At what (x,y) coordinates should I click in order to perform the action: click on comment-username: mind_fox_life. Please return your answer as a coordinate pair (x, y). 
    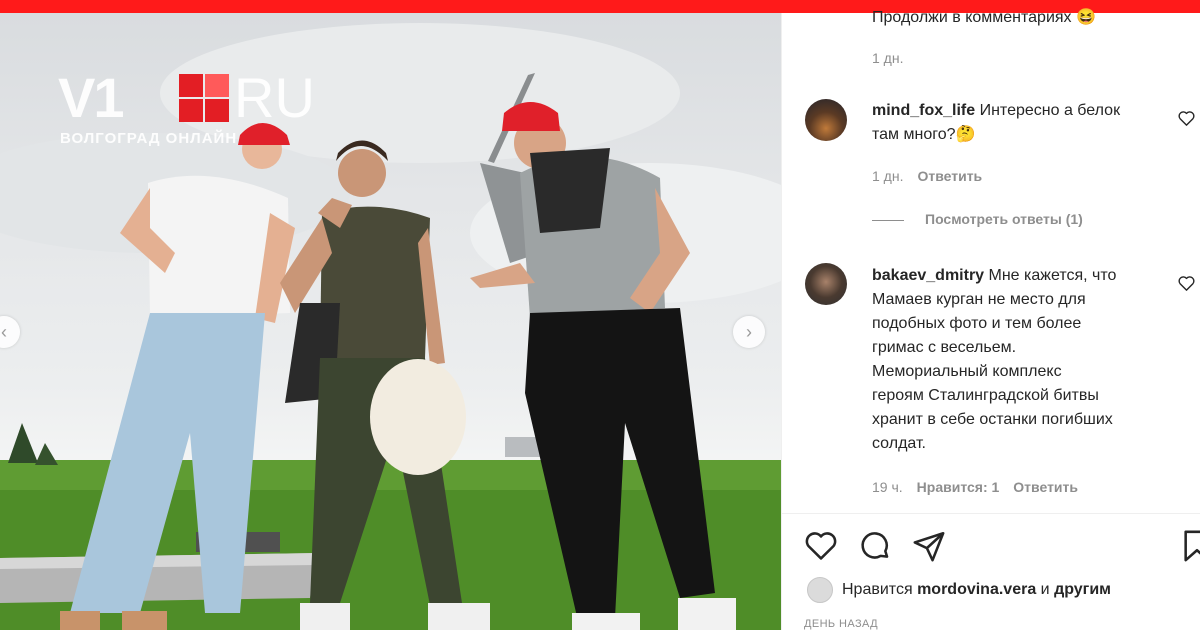
    Looking at the image, I should click on (923, 110).